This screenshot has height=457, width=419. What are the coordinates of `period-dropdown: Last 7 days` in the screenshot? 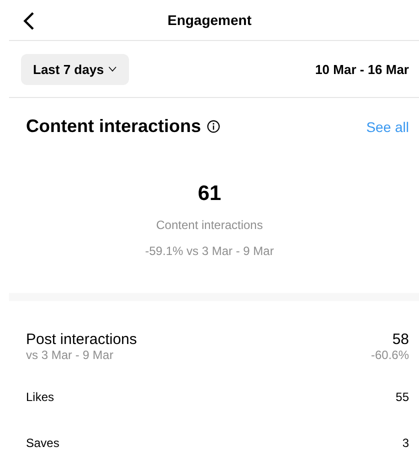 It's located at (75, 69).